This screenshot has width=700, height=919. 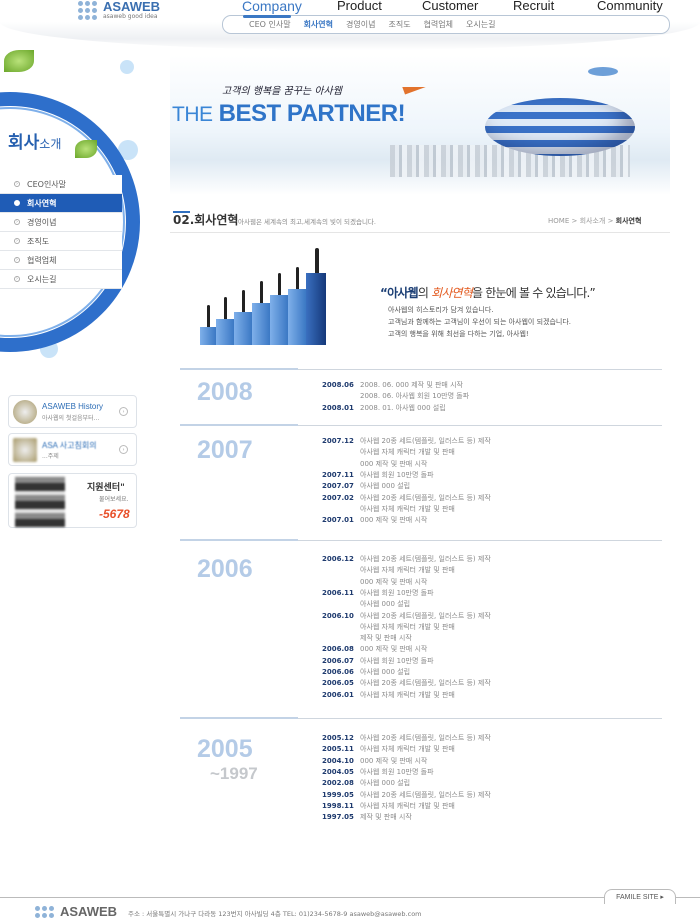 What do you see at coordinates (119, 10) in the screenshot?
I see `logo: ASAWEB asaweb good idea` at bounding box center [119, 10].